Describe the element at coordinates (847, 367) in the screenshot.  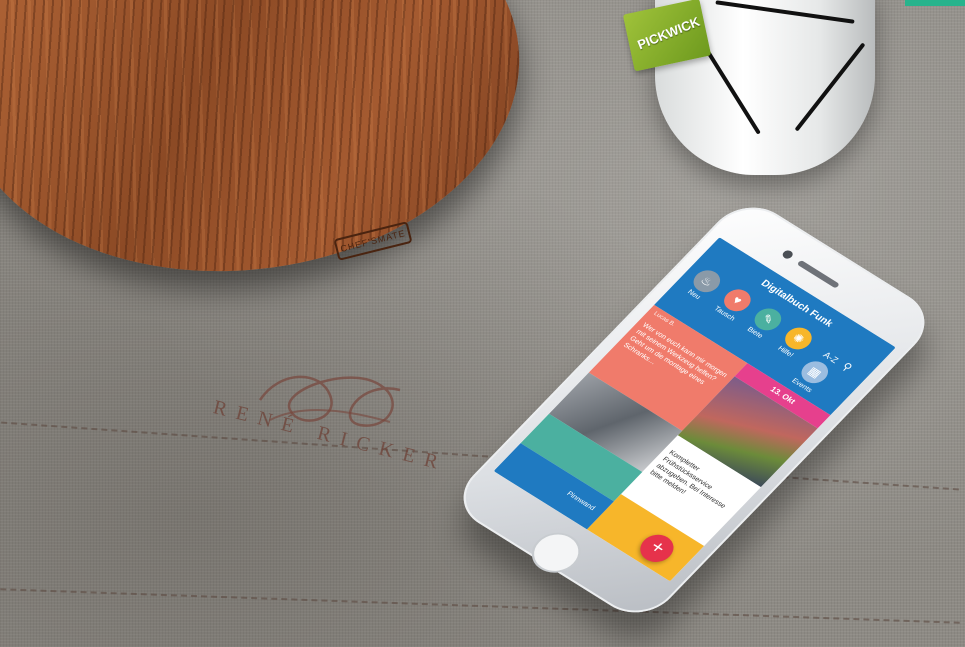
I see `search-icon: ⚲` at that location.